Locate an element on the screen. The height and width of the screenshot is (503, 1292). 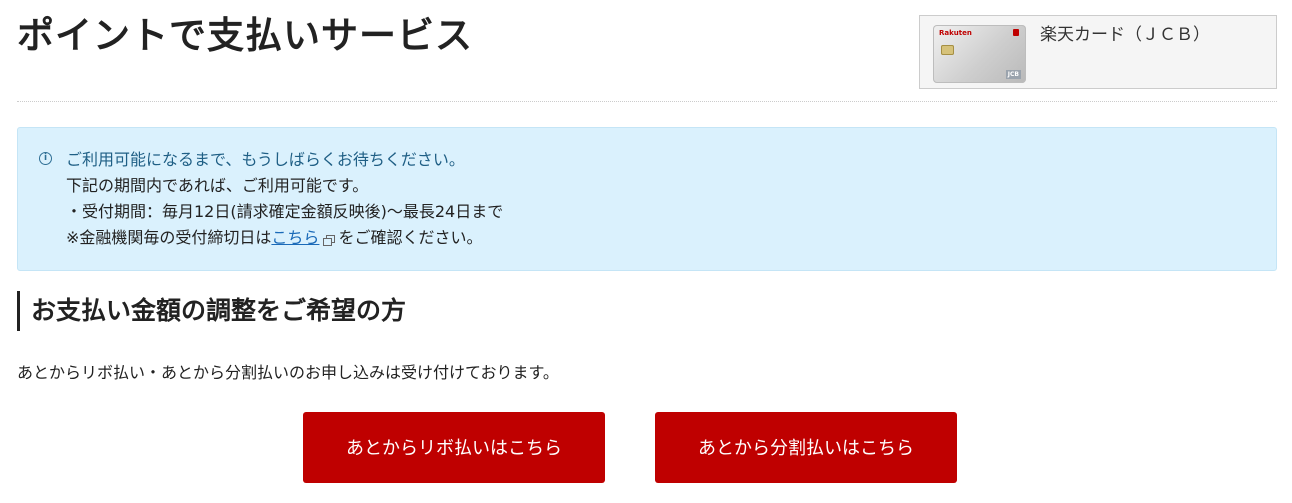
notice-deadline-prefix: ※金融機関毎の受付締切日は is located at coordinates (169, 237).